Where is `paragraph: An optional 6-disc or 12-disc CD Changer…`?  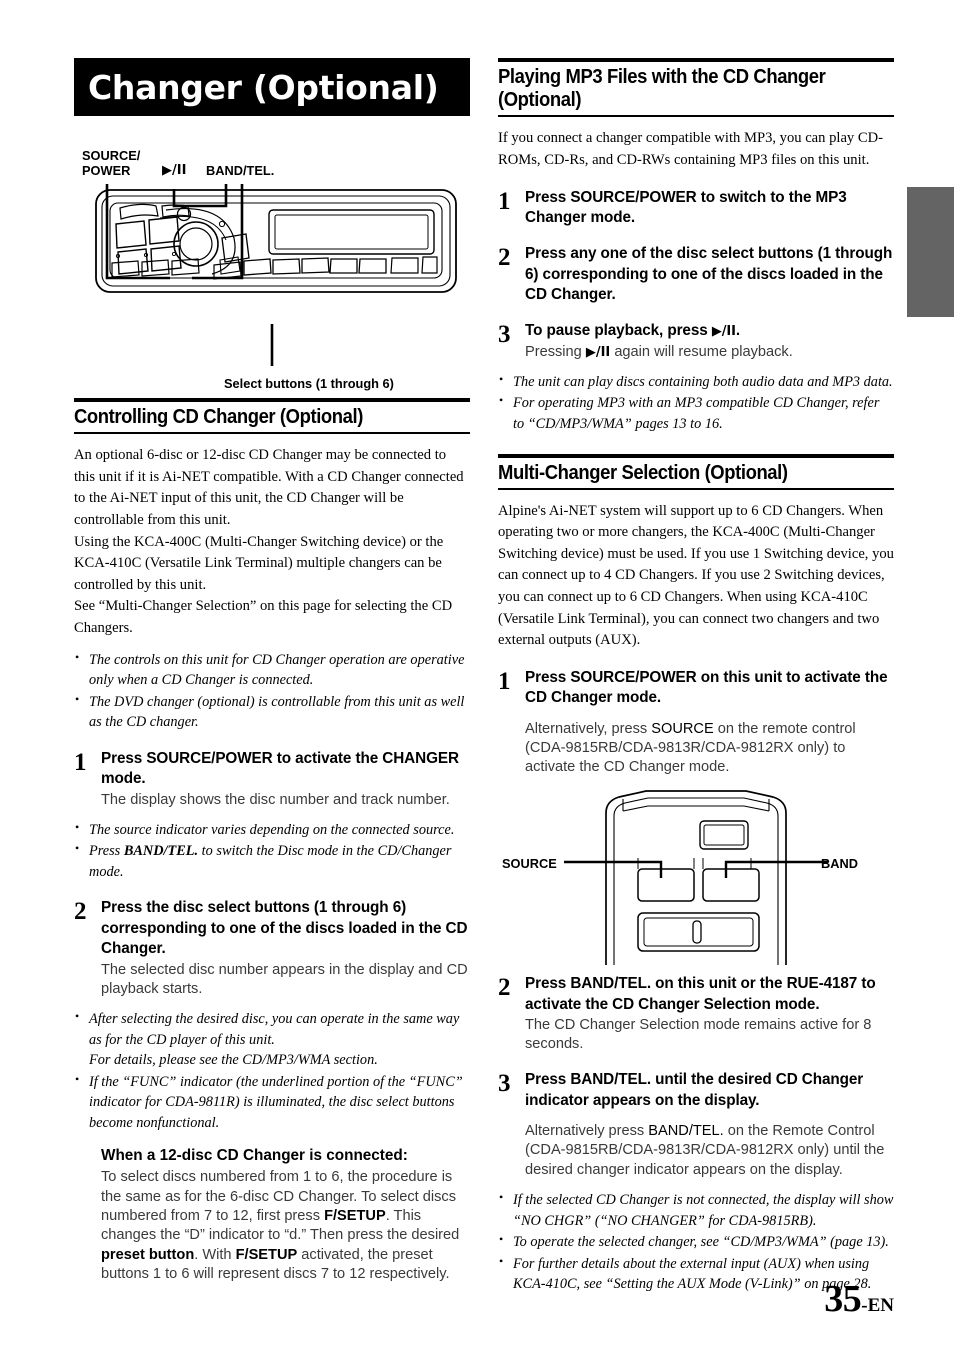 paragraph: An optional 6-disc or 12-disc CD Changer… is located at coordinates (269, 487).